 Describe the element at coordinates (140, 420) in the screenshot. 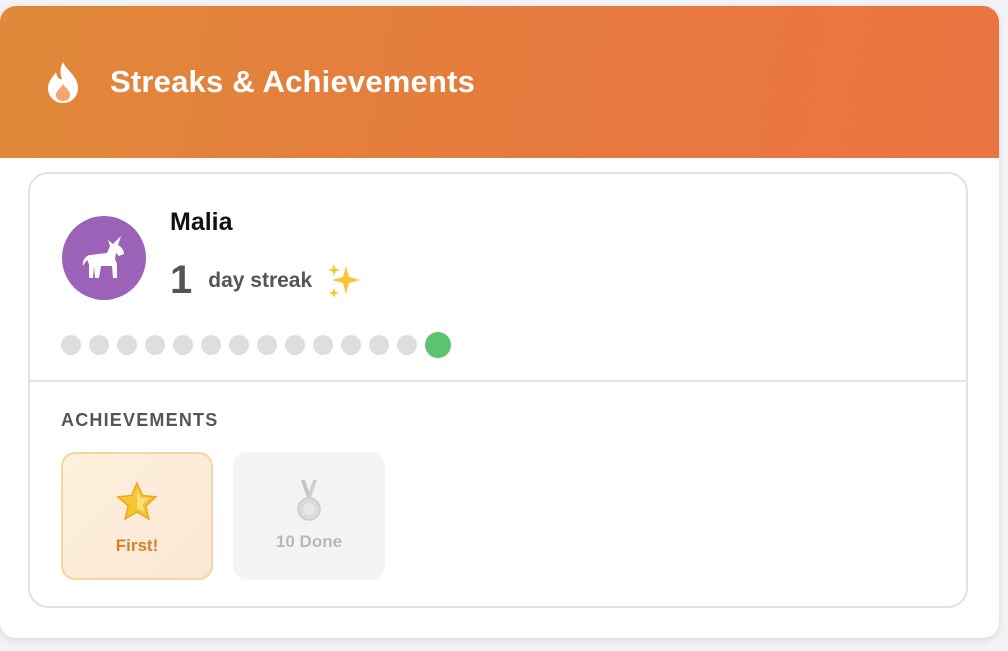

I see `achievements-heading: ACHIEVEMENTS` at that location.